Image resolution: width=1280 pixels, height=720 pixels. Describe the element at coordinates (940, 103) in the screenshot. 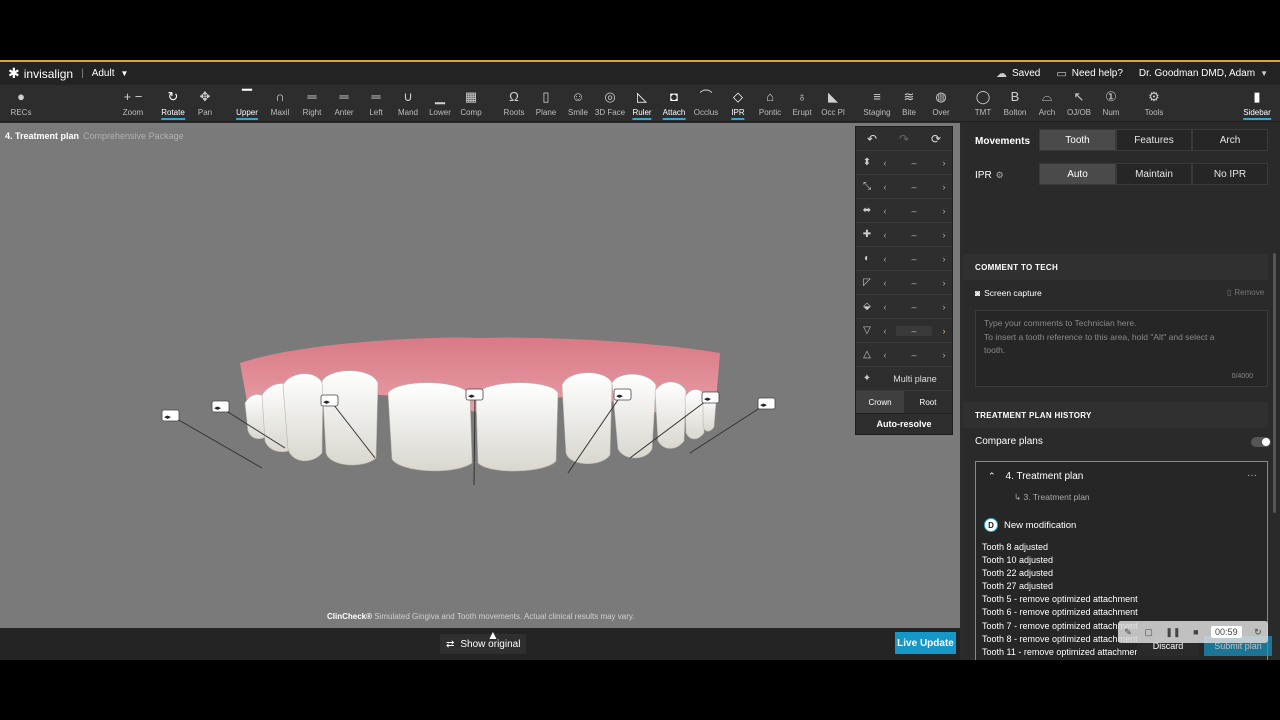

I see `tool-over: ◍ Over` at that location.